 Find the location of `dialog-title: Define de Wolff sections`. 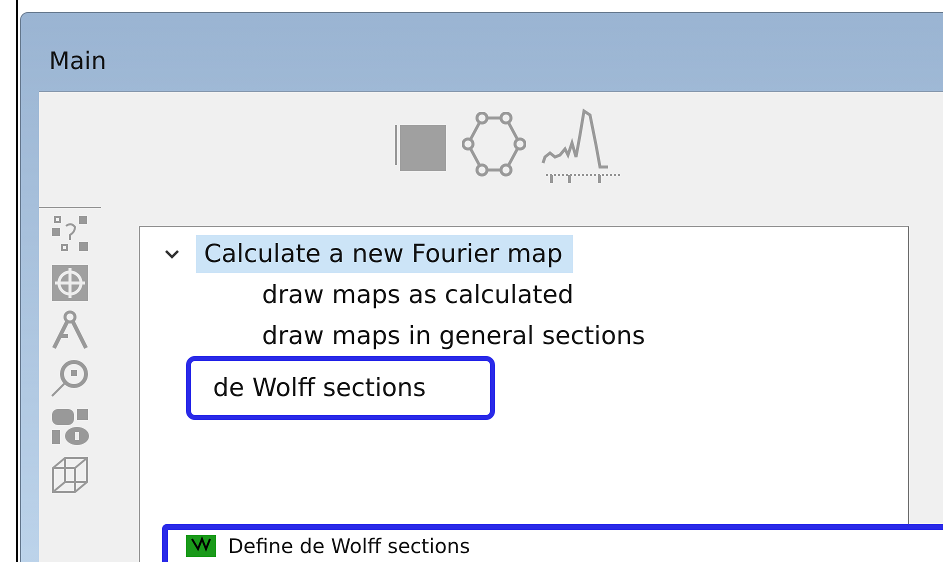

dialog-title: Define de Wolff sections is located at coordinates (349, 546).